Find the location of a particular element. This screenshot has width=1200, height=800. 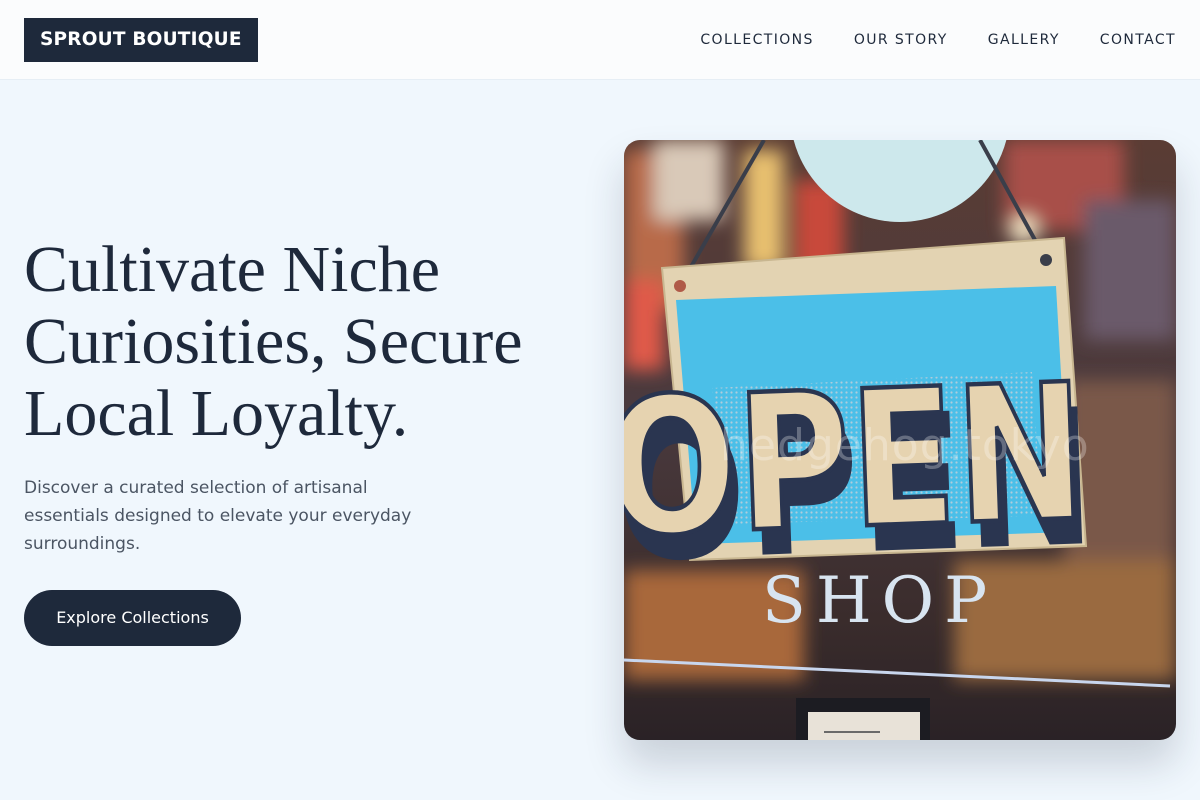

hero-title-line: Curiosities, Secure is located at coordinates (273, 341).